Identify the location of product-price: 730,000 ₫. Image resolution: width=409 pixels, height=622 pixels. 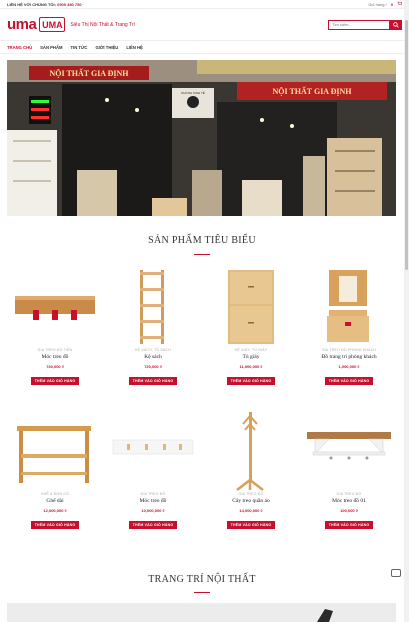
(55, 366).